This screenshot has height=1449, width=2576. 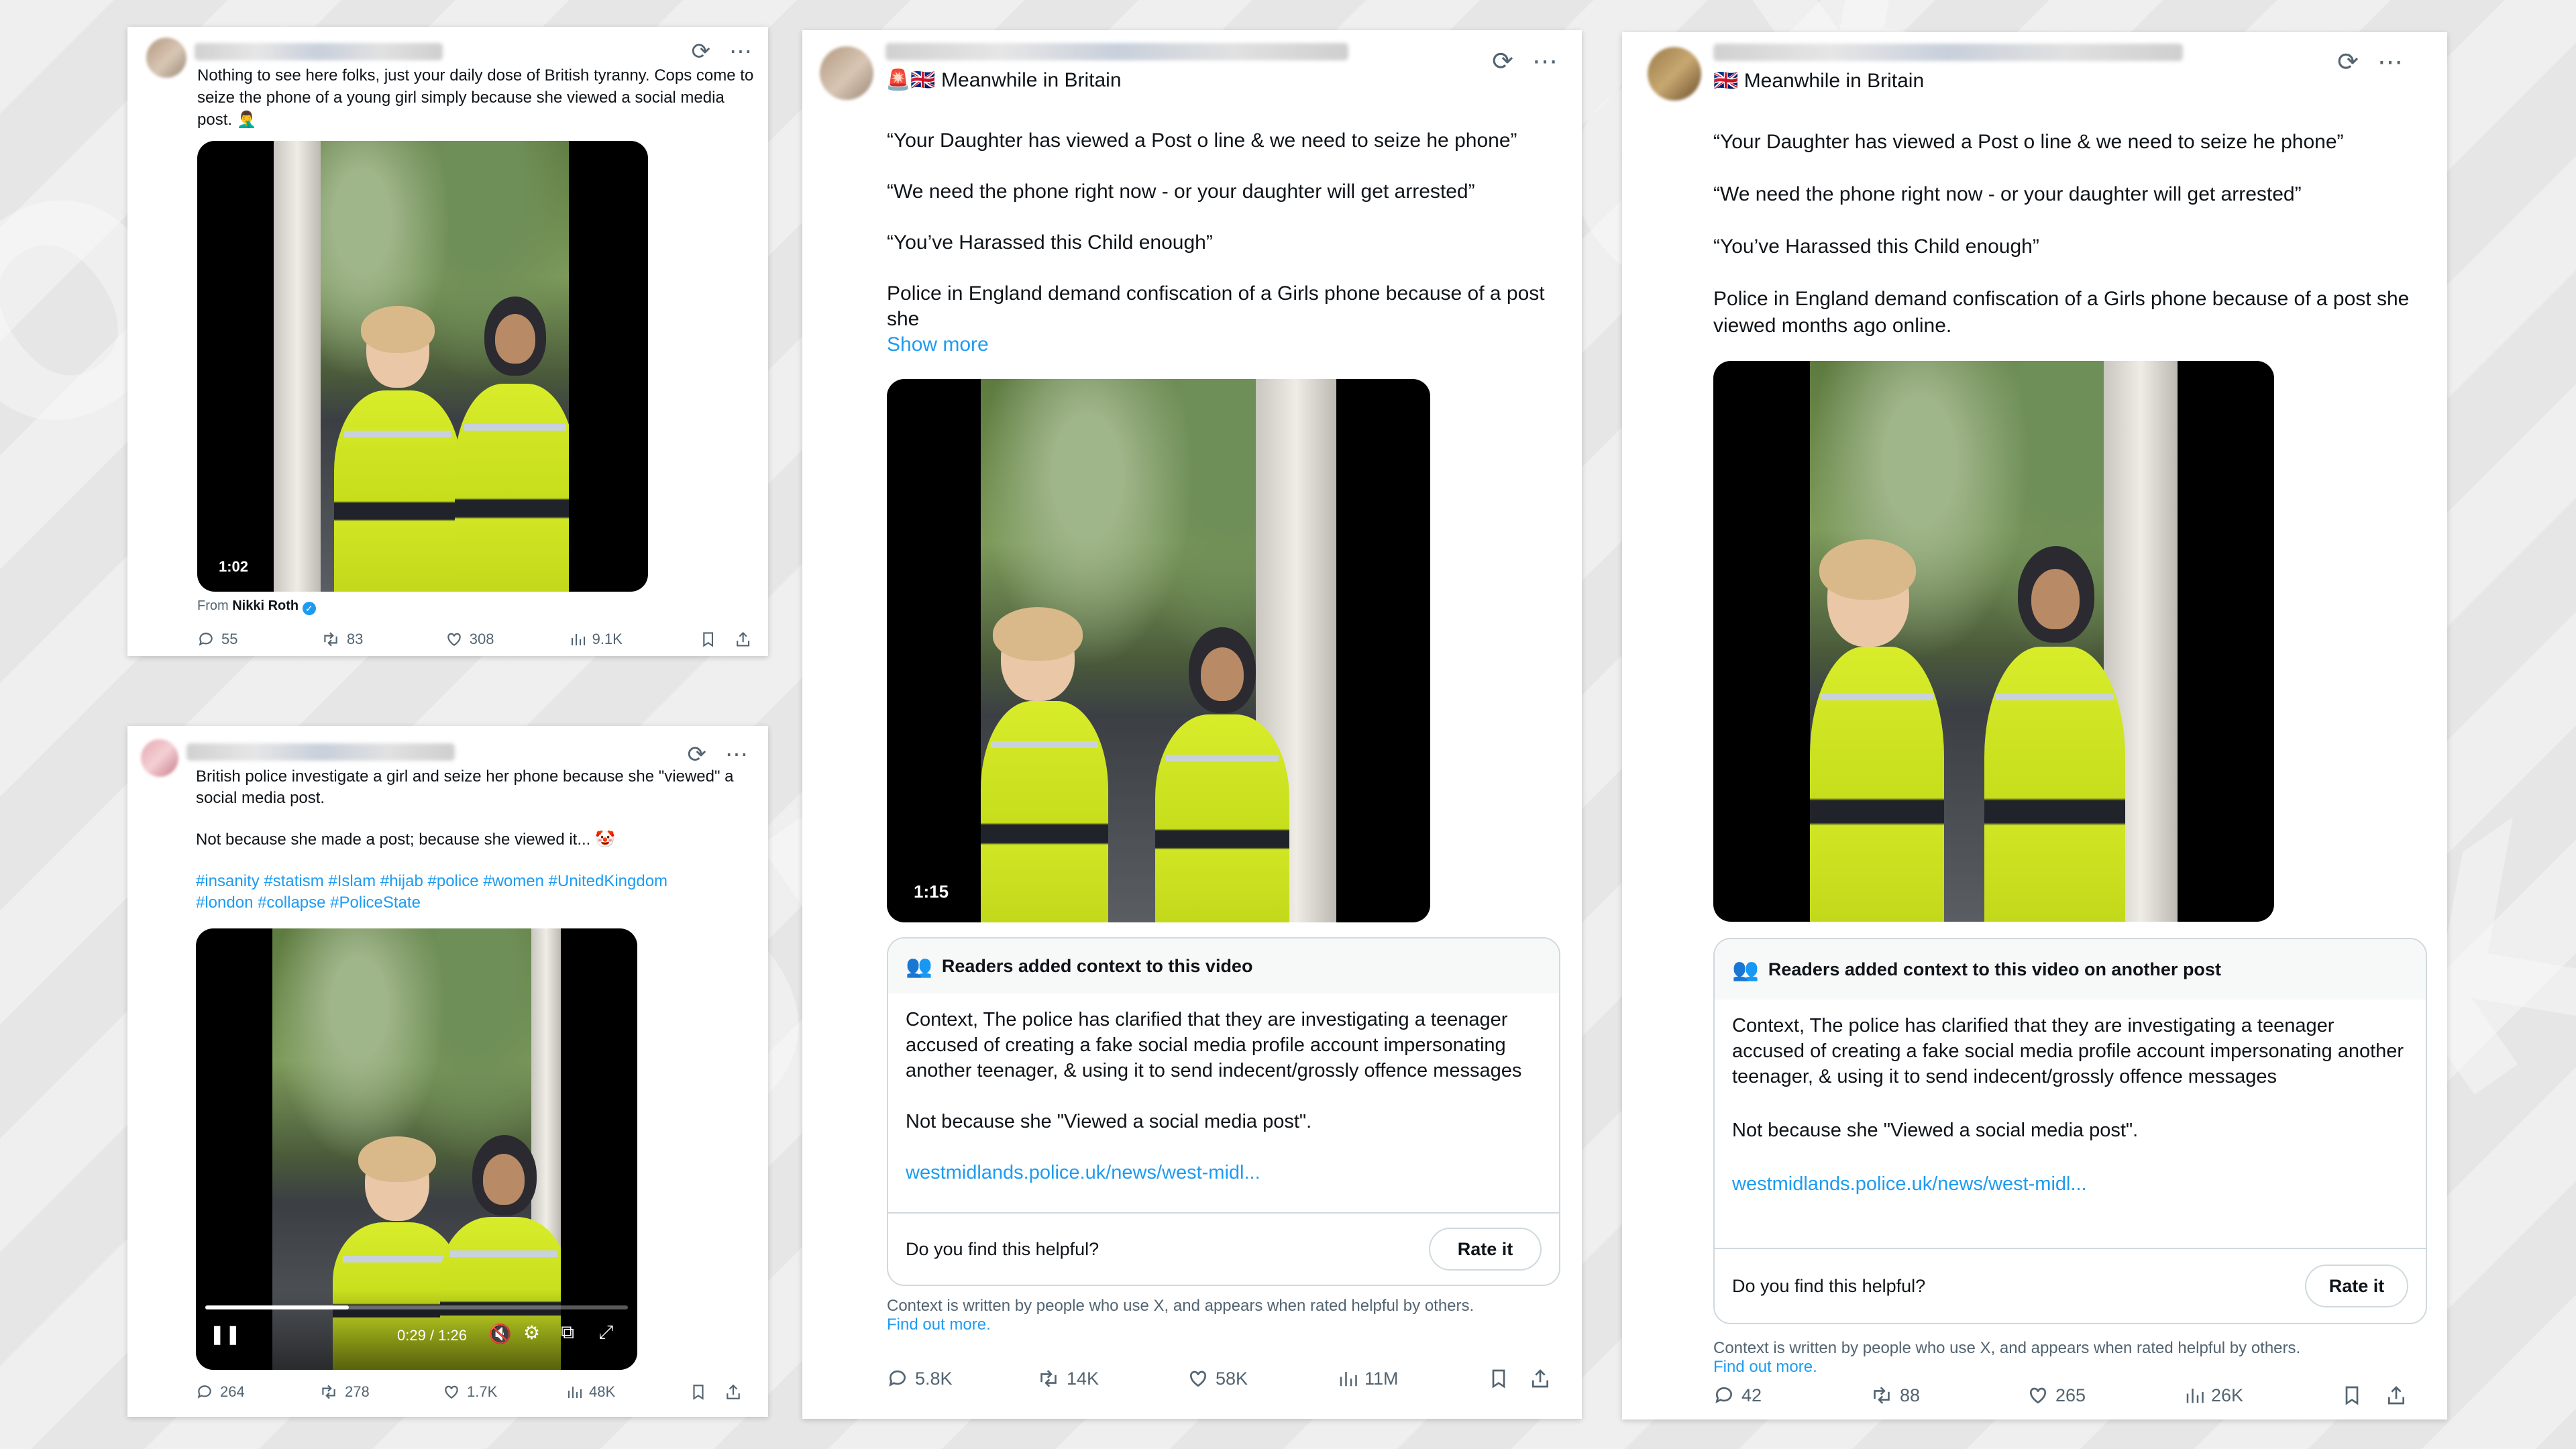 What do you see at coordinates (297, 366) in the screenshot?
I see `door-frame` at bounding box center [297, 366].